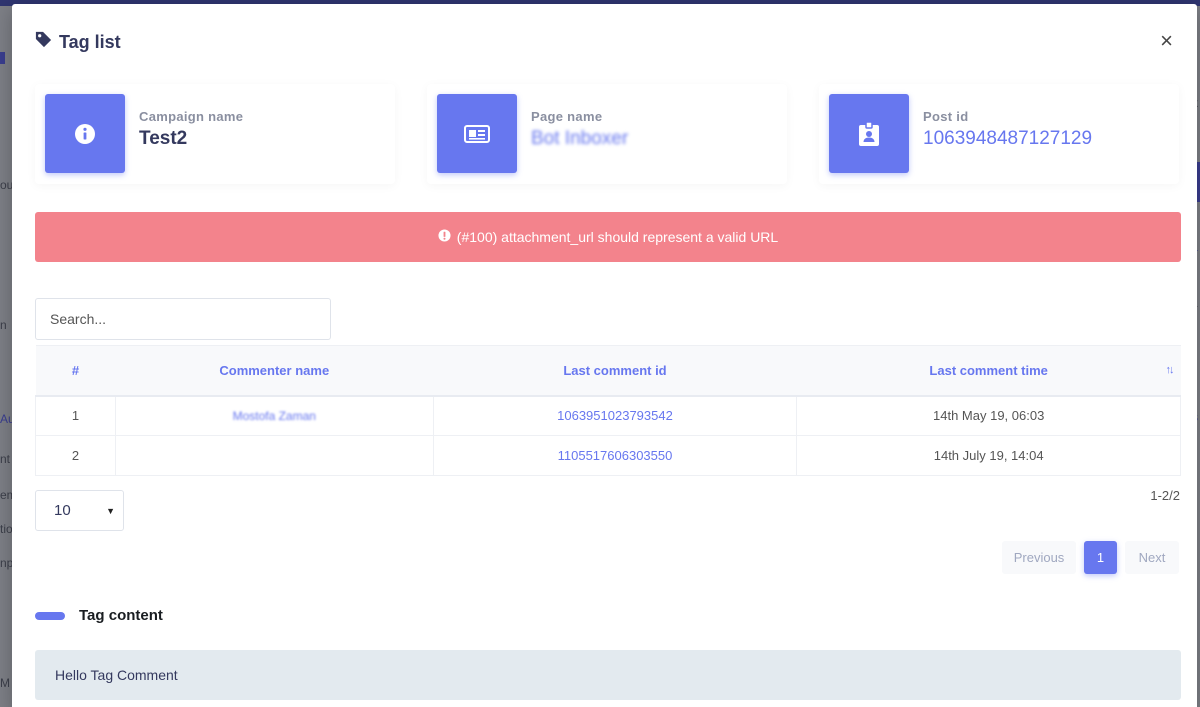  What do you see at coordinates (6, 529) in the screenshot?
I see `background-text: tio` at bounding box center [6, 529].